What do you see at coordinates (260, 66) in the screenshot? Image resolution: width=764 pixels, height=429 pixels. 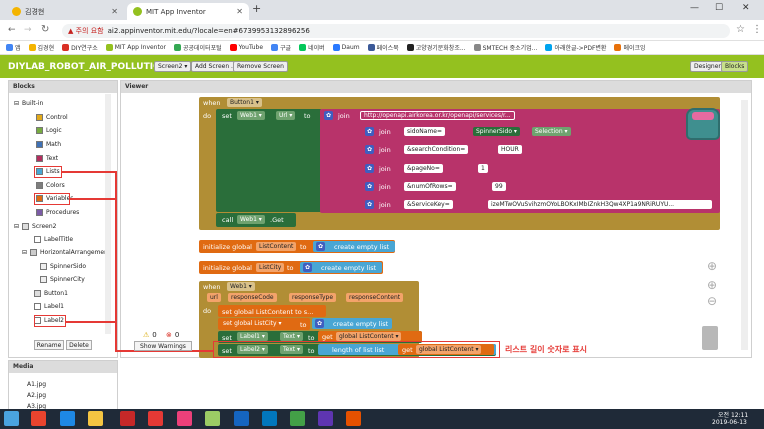 I see `remove-screen-button: Remove Screen` at bounding box center [260, 66].